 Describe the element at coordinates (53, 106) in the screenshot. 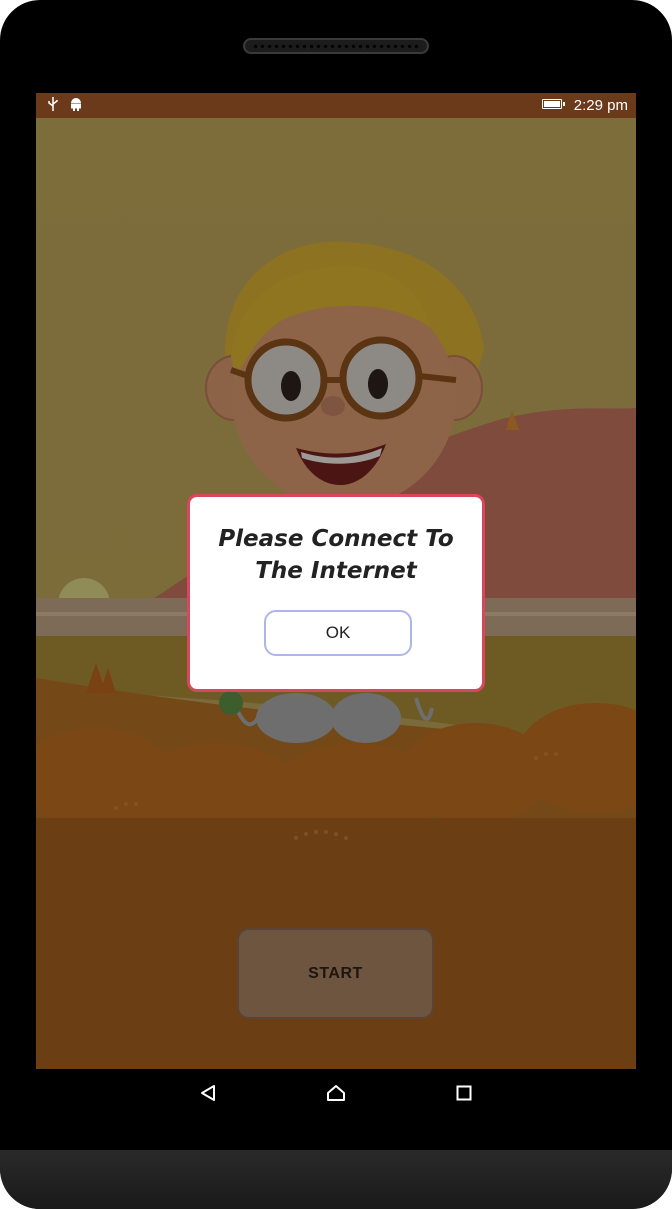

I see `usb-icon` at that location.